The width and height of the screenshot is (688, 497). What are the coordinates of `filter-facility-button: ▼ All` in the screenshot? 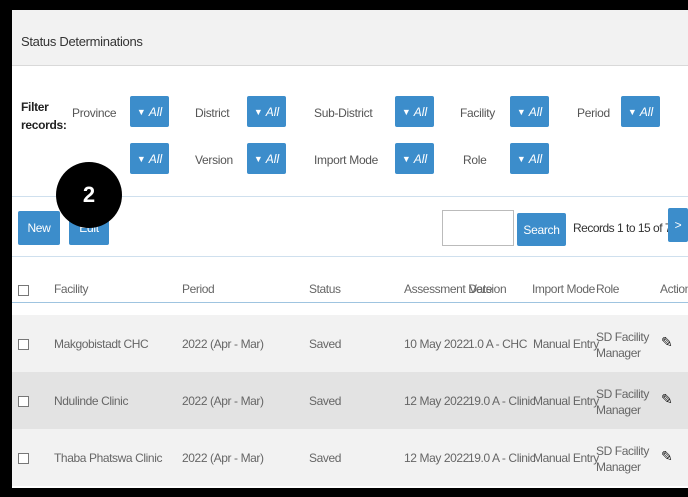 It's located at (529, 111).